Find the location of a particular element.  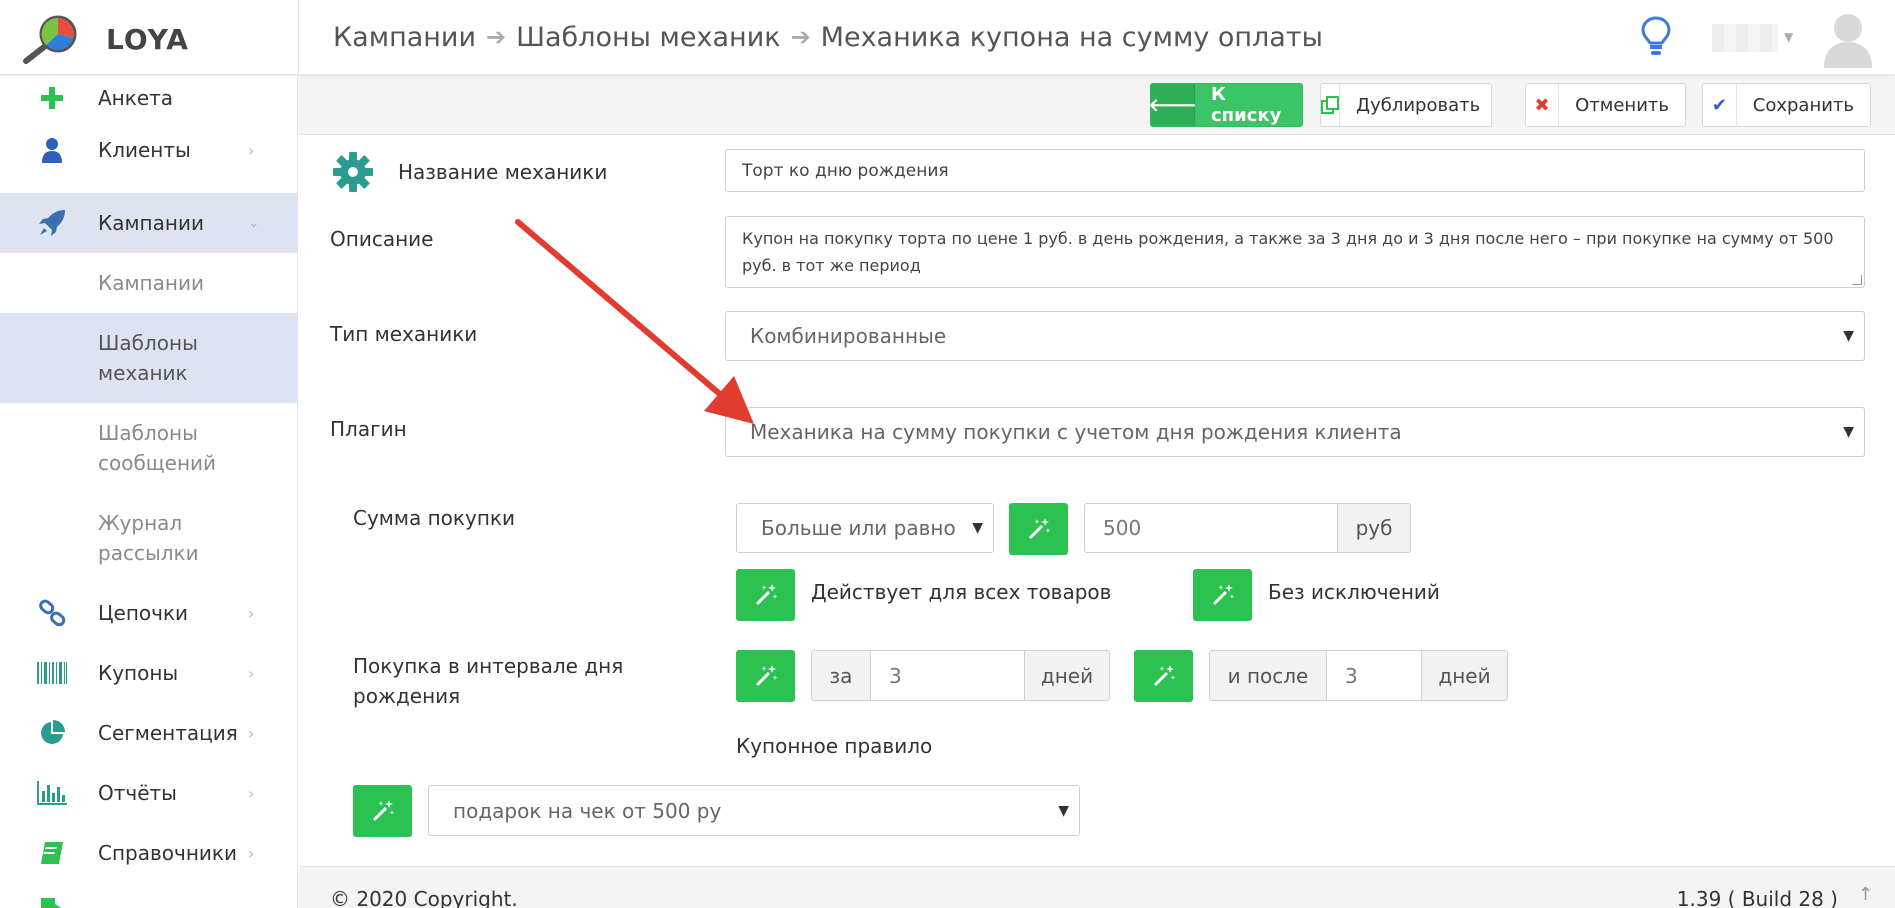

sidebar-item-label: Отчёты is located at coordinates (137, 793).